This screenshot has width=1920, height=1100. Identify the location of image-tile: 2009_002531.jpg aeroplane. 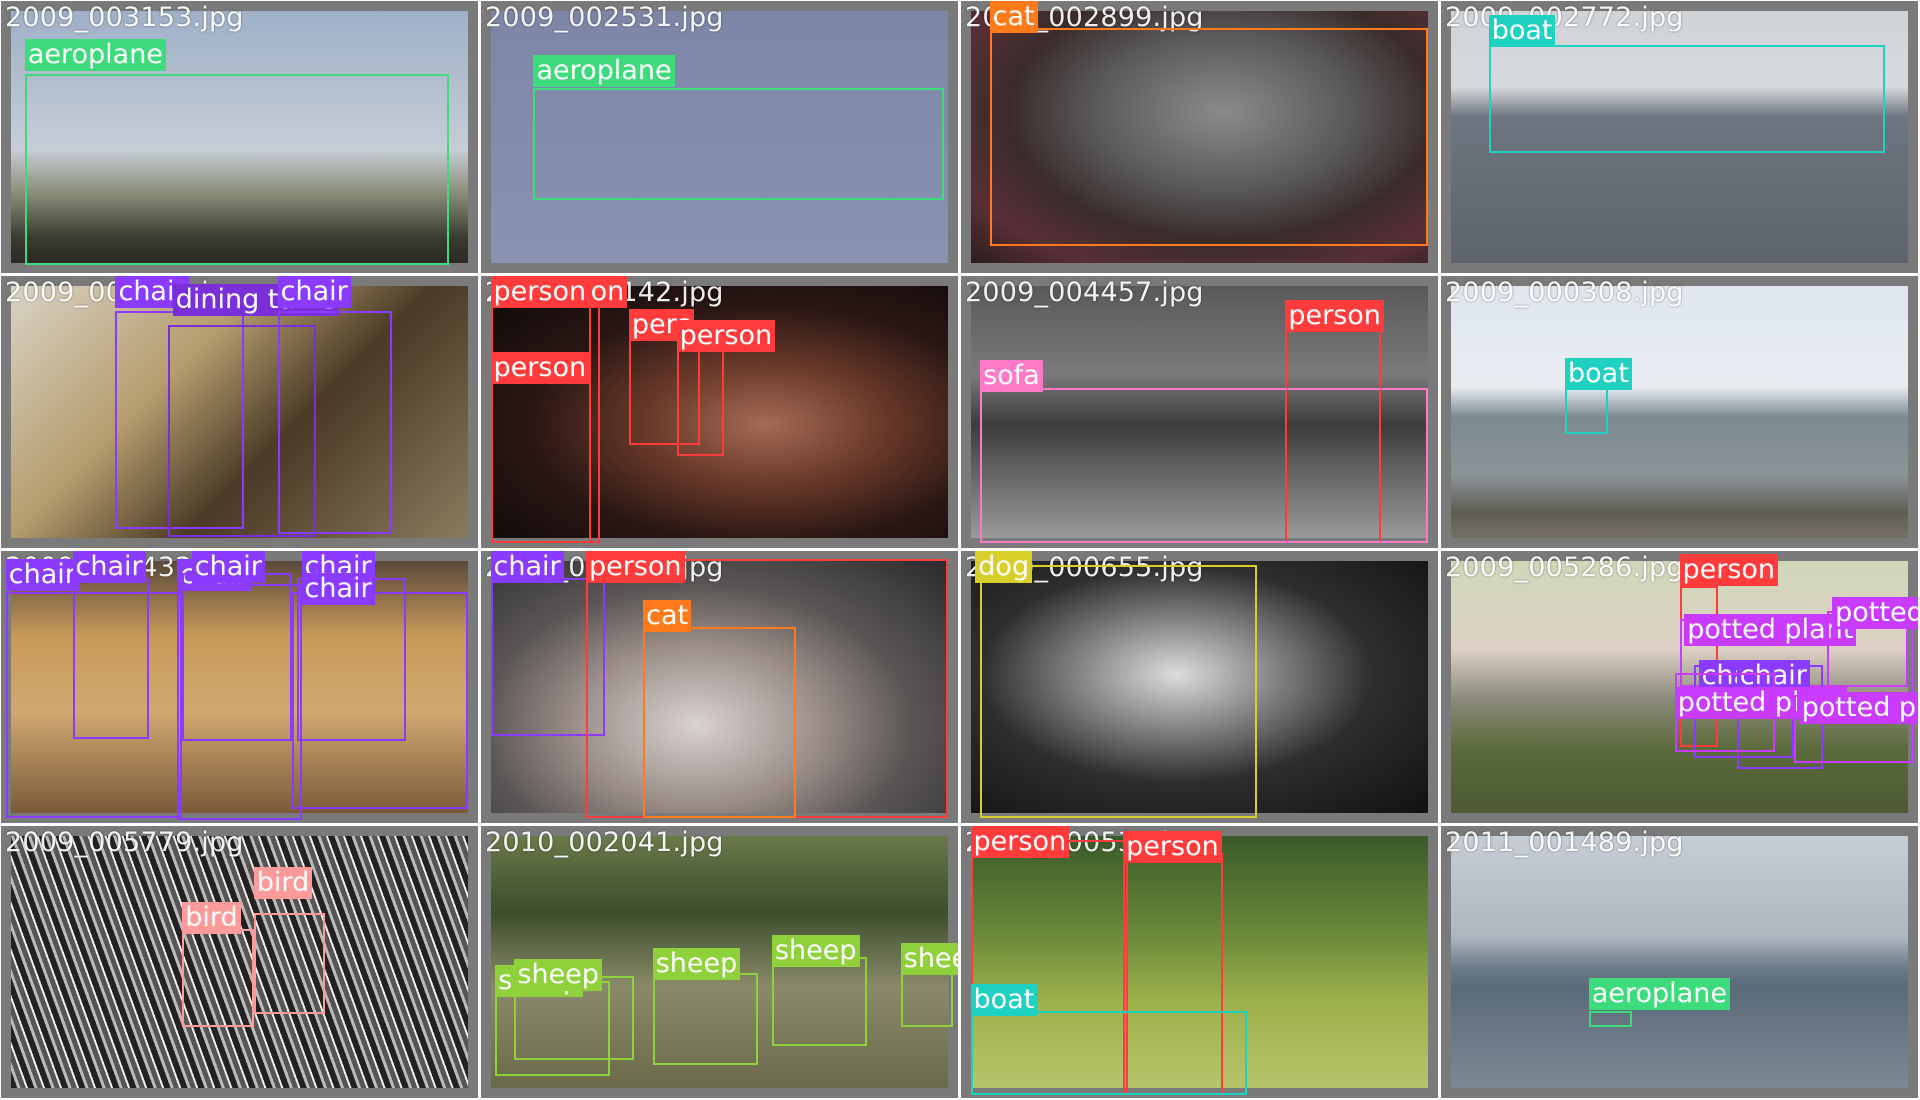
(719, 137).